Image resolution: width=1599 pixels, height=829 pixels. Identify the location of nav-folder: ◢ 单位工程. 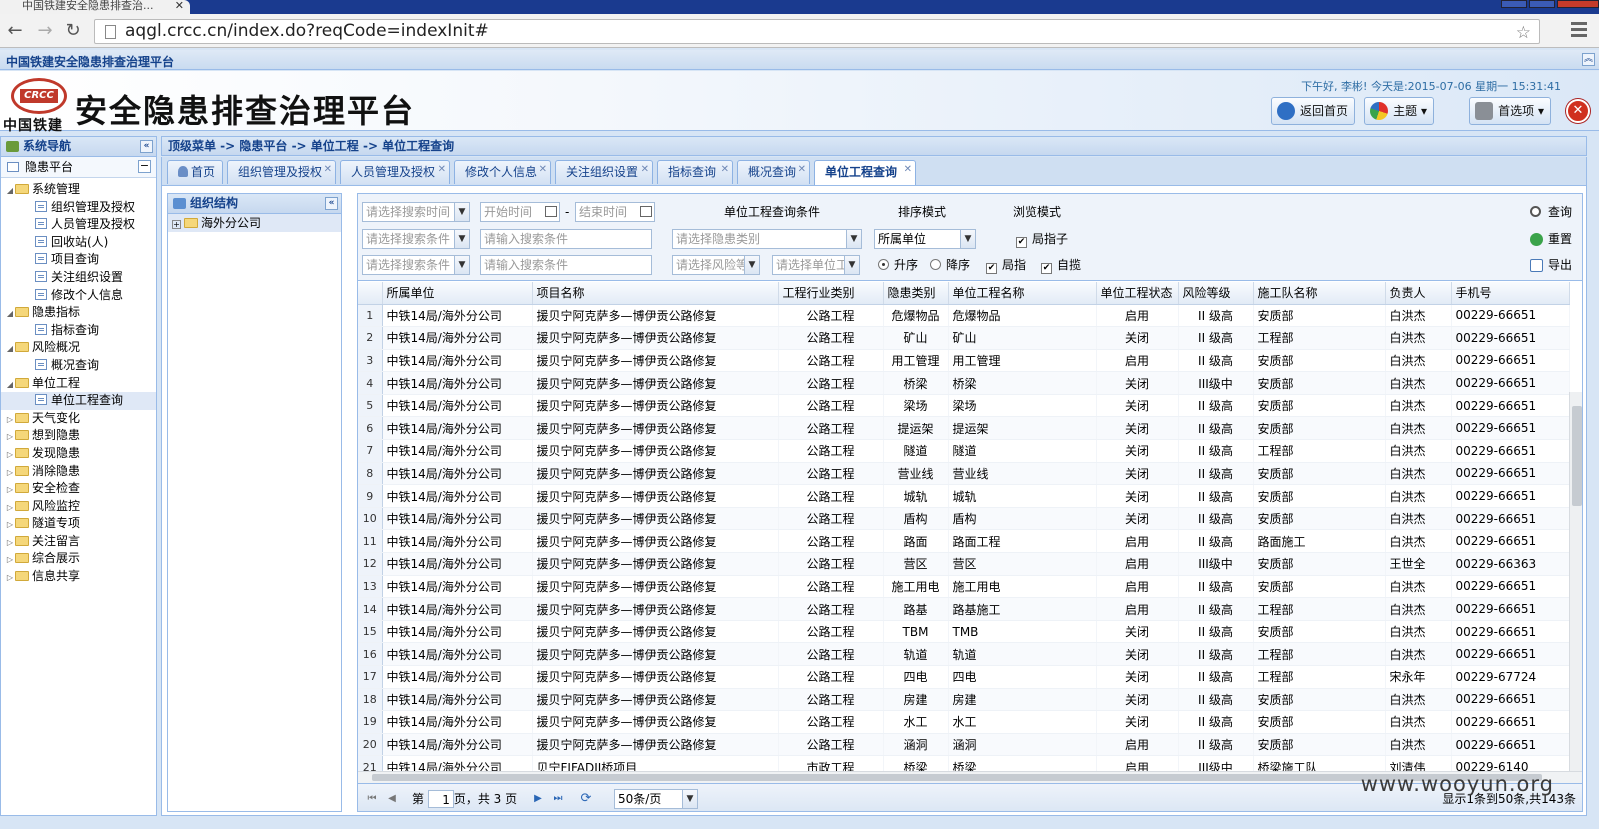
(78, 384).